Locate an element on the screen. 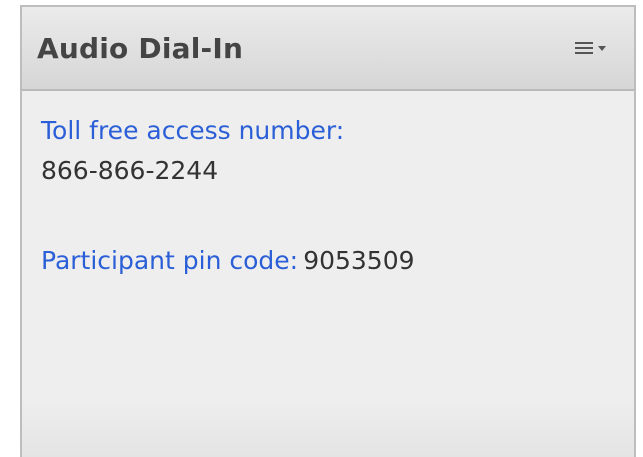 This screenshot has height=457, width=643. toll-free-label: Toll free access number: is located at coordinates (193, 130).